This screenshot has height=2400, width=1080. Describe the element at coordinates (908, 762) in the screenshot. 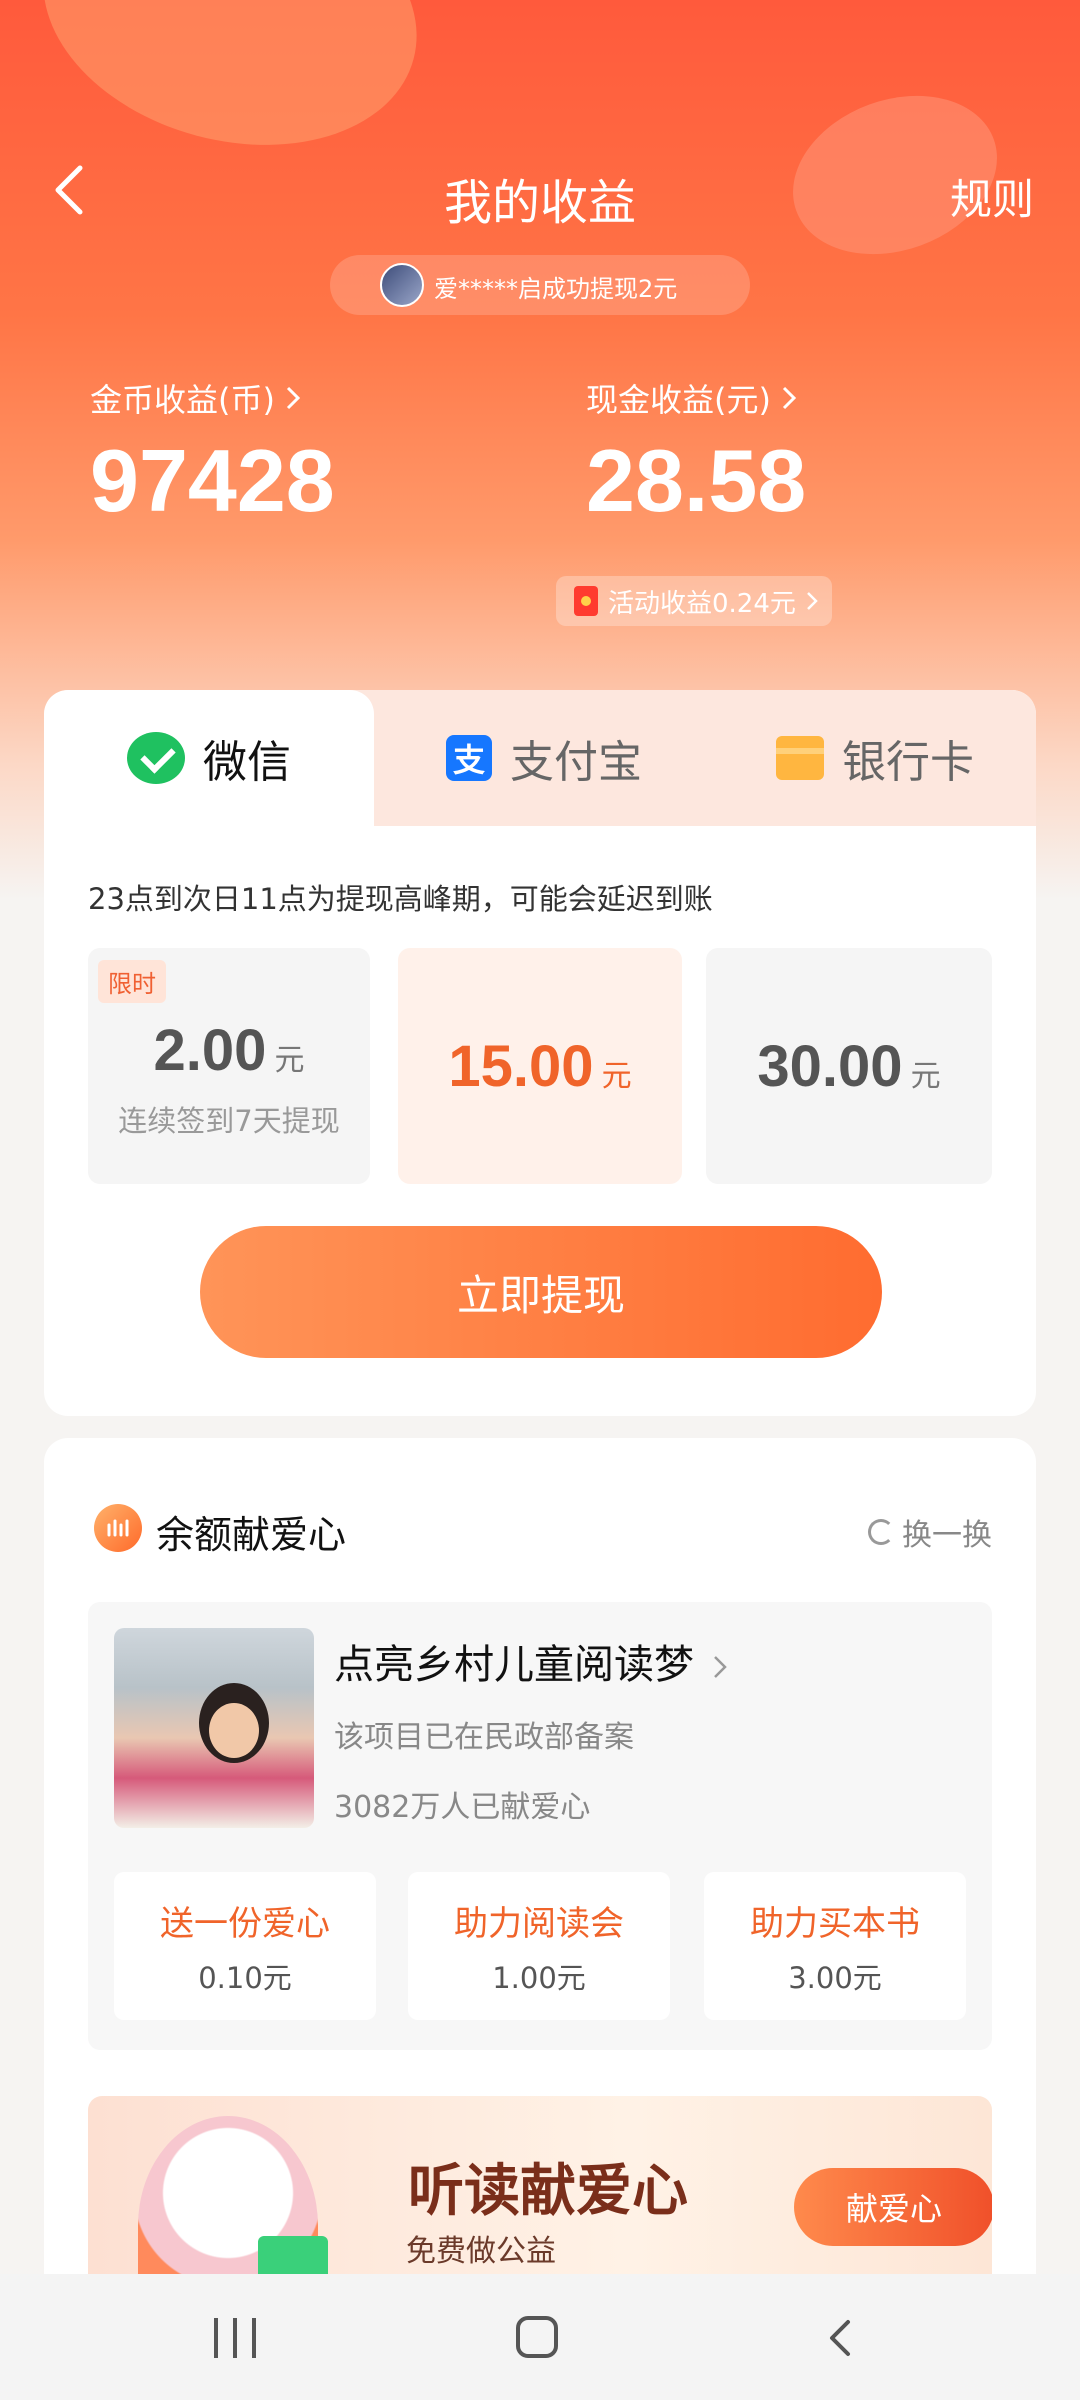

I see `tab-bank-card-label: 银行卡` at that location.